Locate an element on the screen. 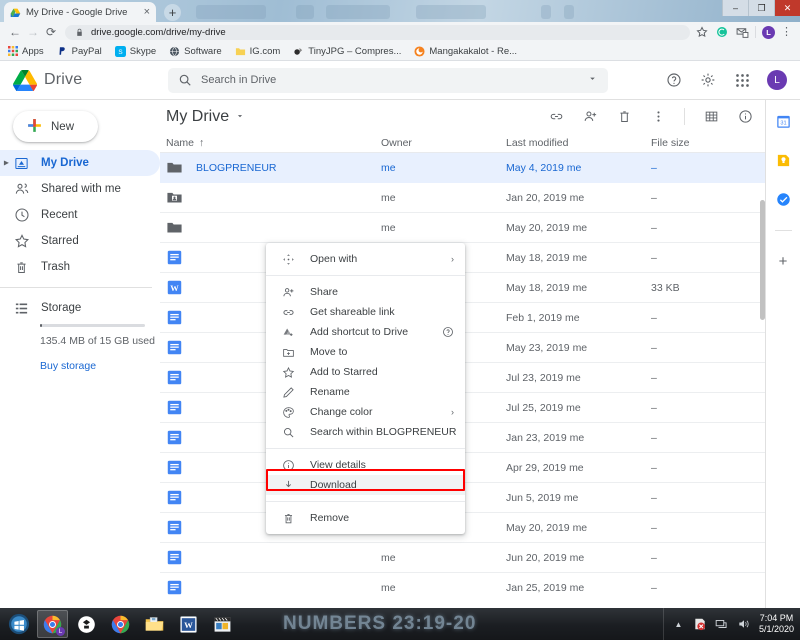 This screenshot has width=800, height=640. chevron-down-icon is located at coordinates (240, 117).